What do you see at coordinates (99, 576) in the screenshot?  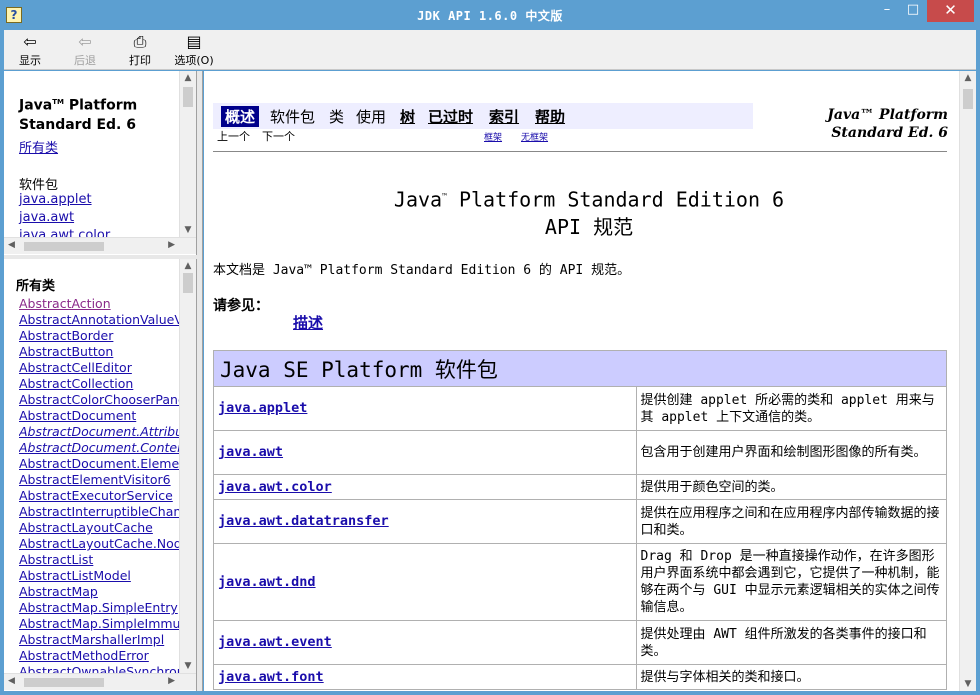 I see `class-link: AbstractListModel` at bounding box center [99, 576].